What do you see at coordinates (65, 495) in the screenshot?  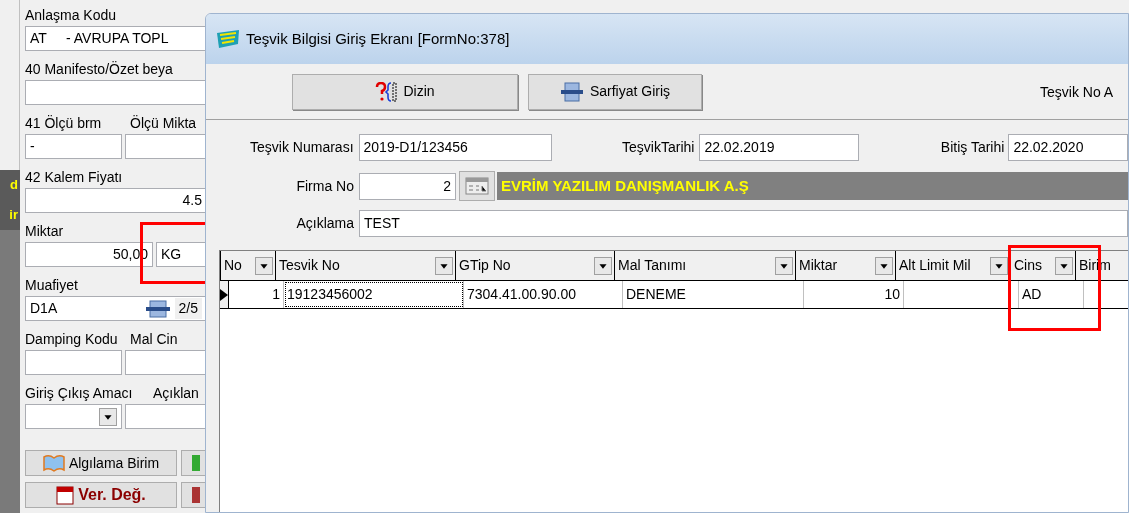 I see `calendar-icon` at bounding box center [65, 495].